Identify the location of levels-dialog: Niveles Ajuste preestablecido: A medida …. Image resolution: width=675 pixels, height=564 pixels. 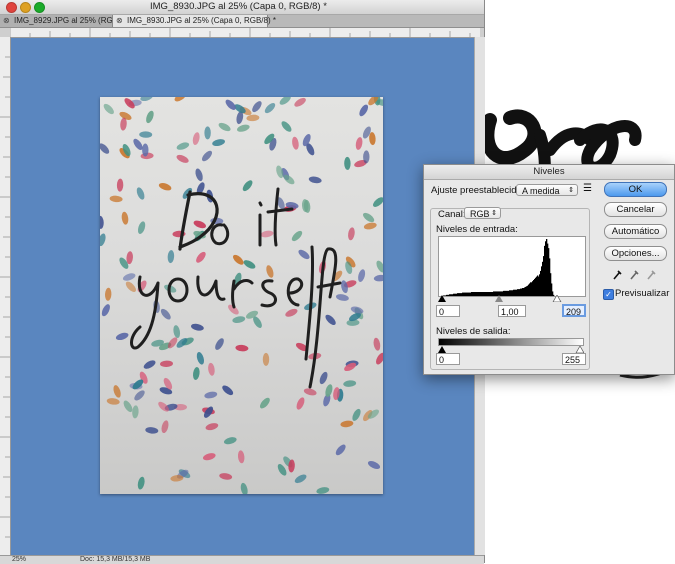
(549, 269).